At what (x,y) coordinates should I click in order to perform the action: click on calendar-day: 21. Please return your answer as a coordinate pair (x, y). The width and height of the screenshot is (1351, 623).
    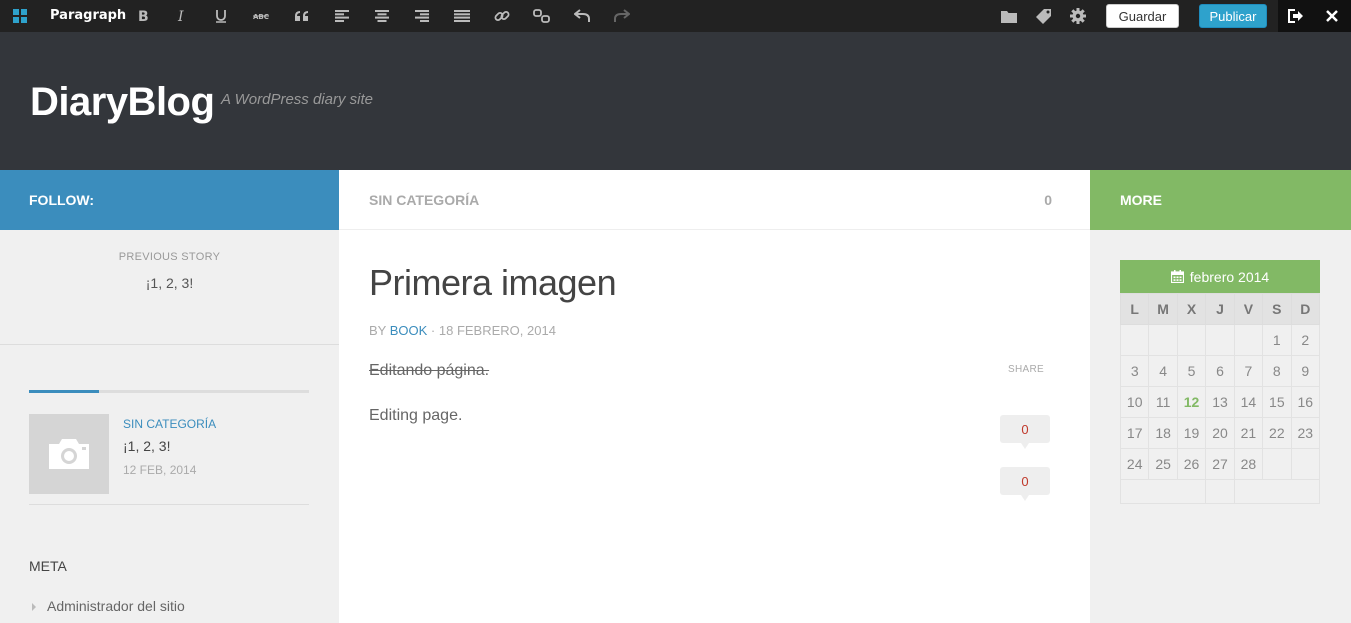
    Looking at the image, I should click on (1248, 433).